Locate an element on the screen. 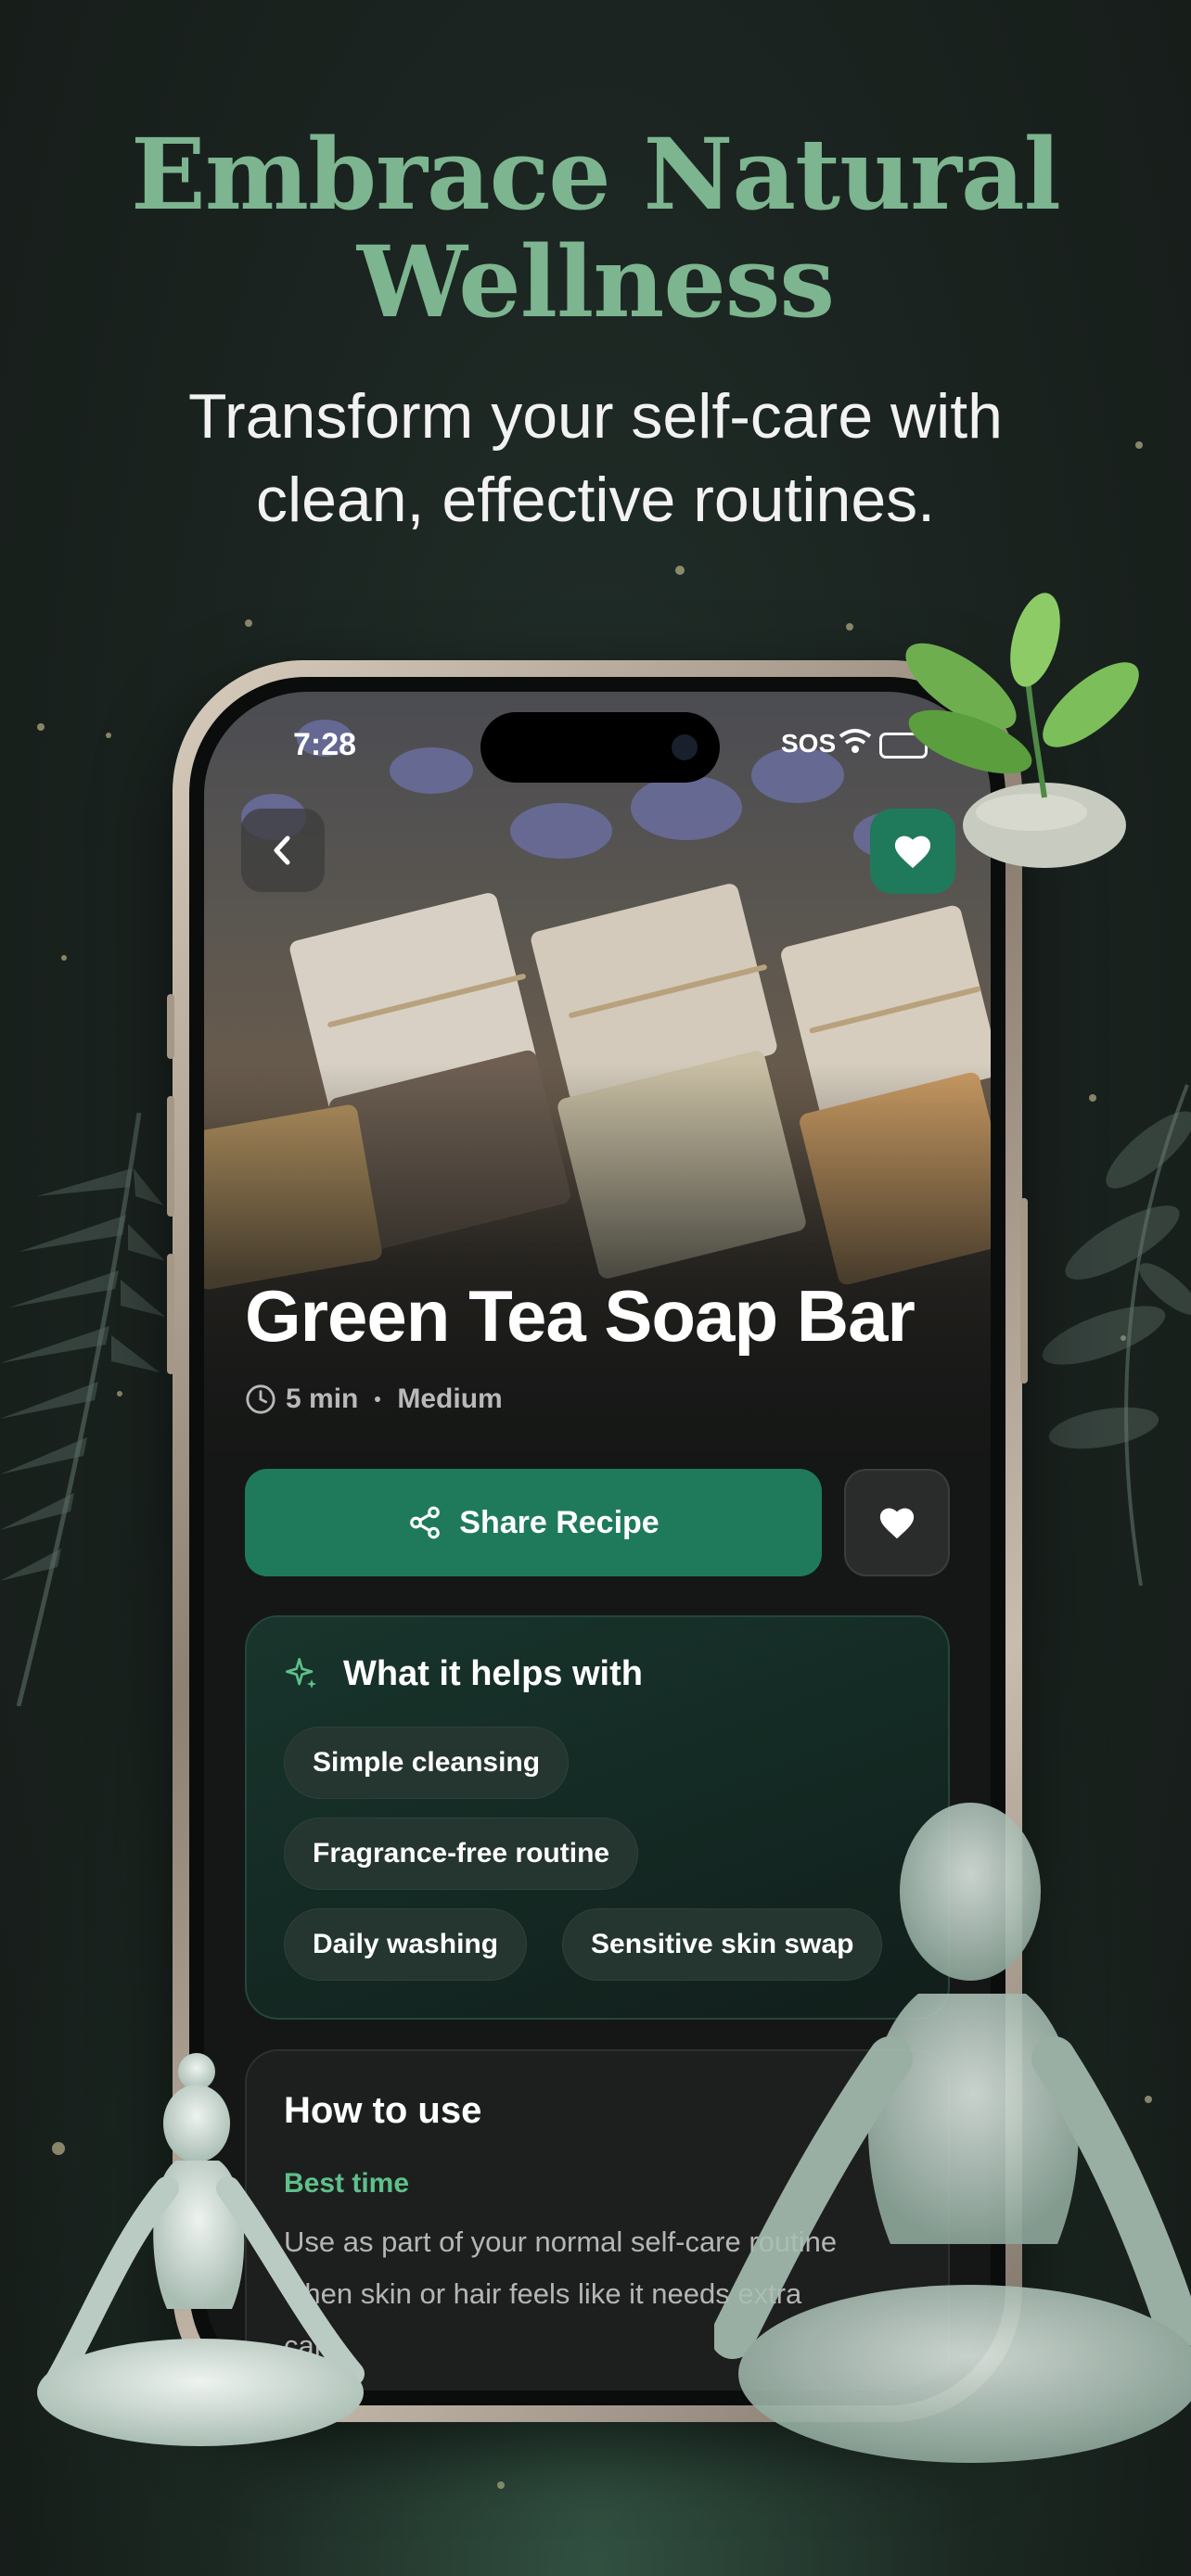 The image size is (1191, 2576). wifi-icon is located at coordinates (855, 741).